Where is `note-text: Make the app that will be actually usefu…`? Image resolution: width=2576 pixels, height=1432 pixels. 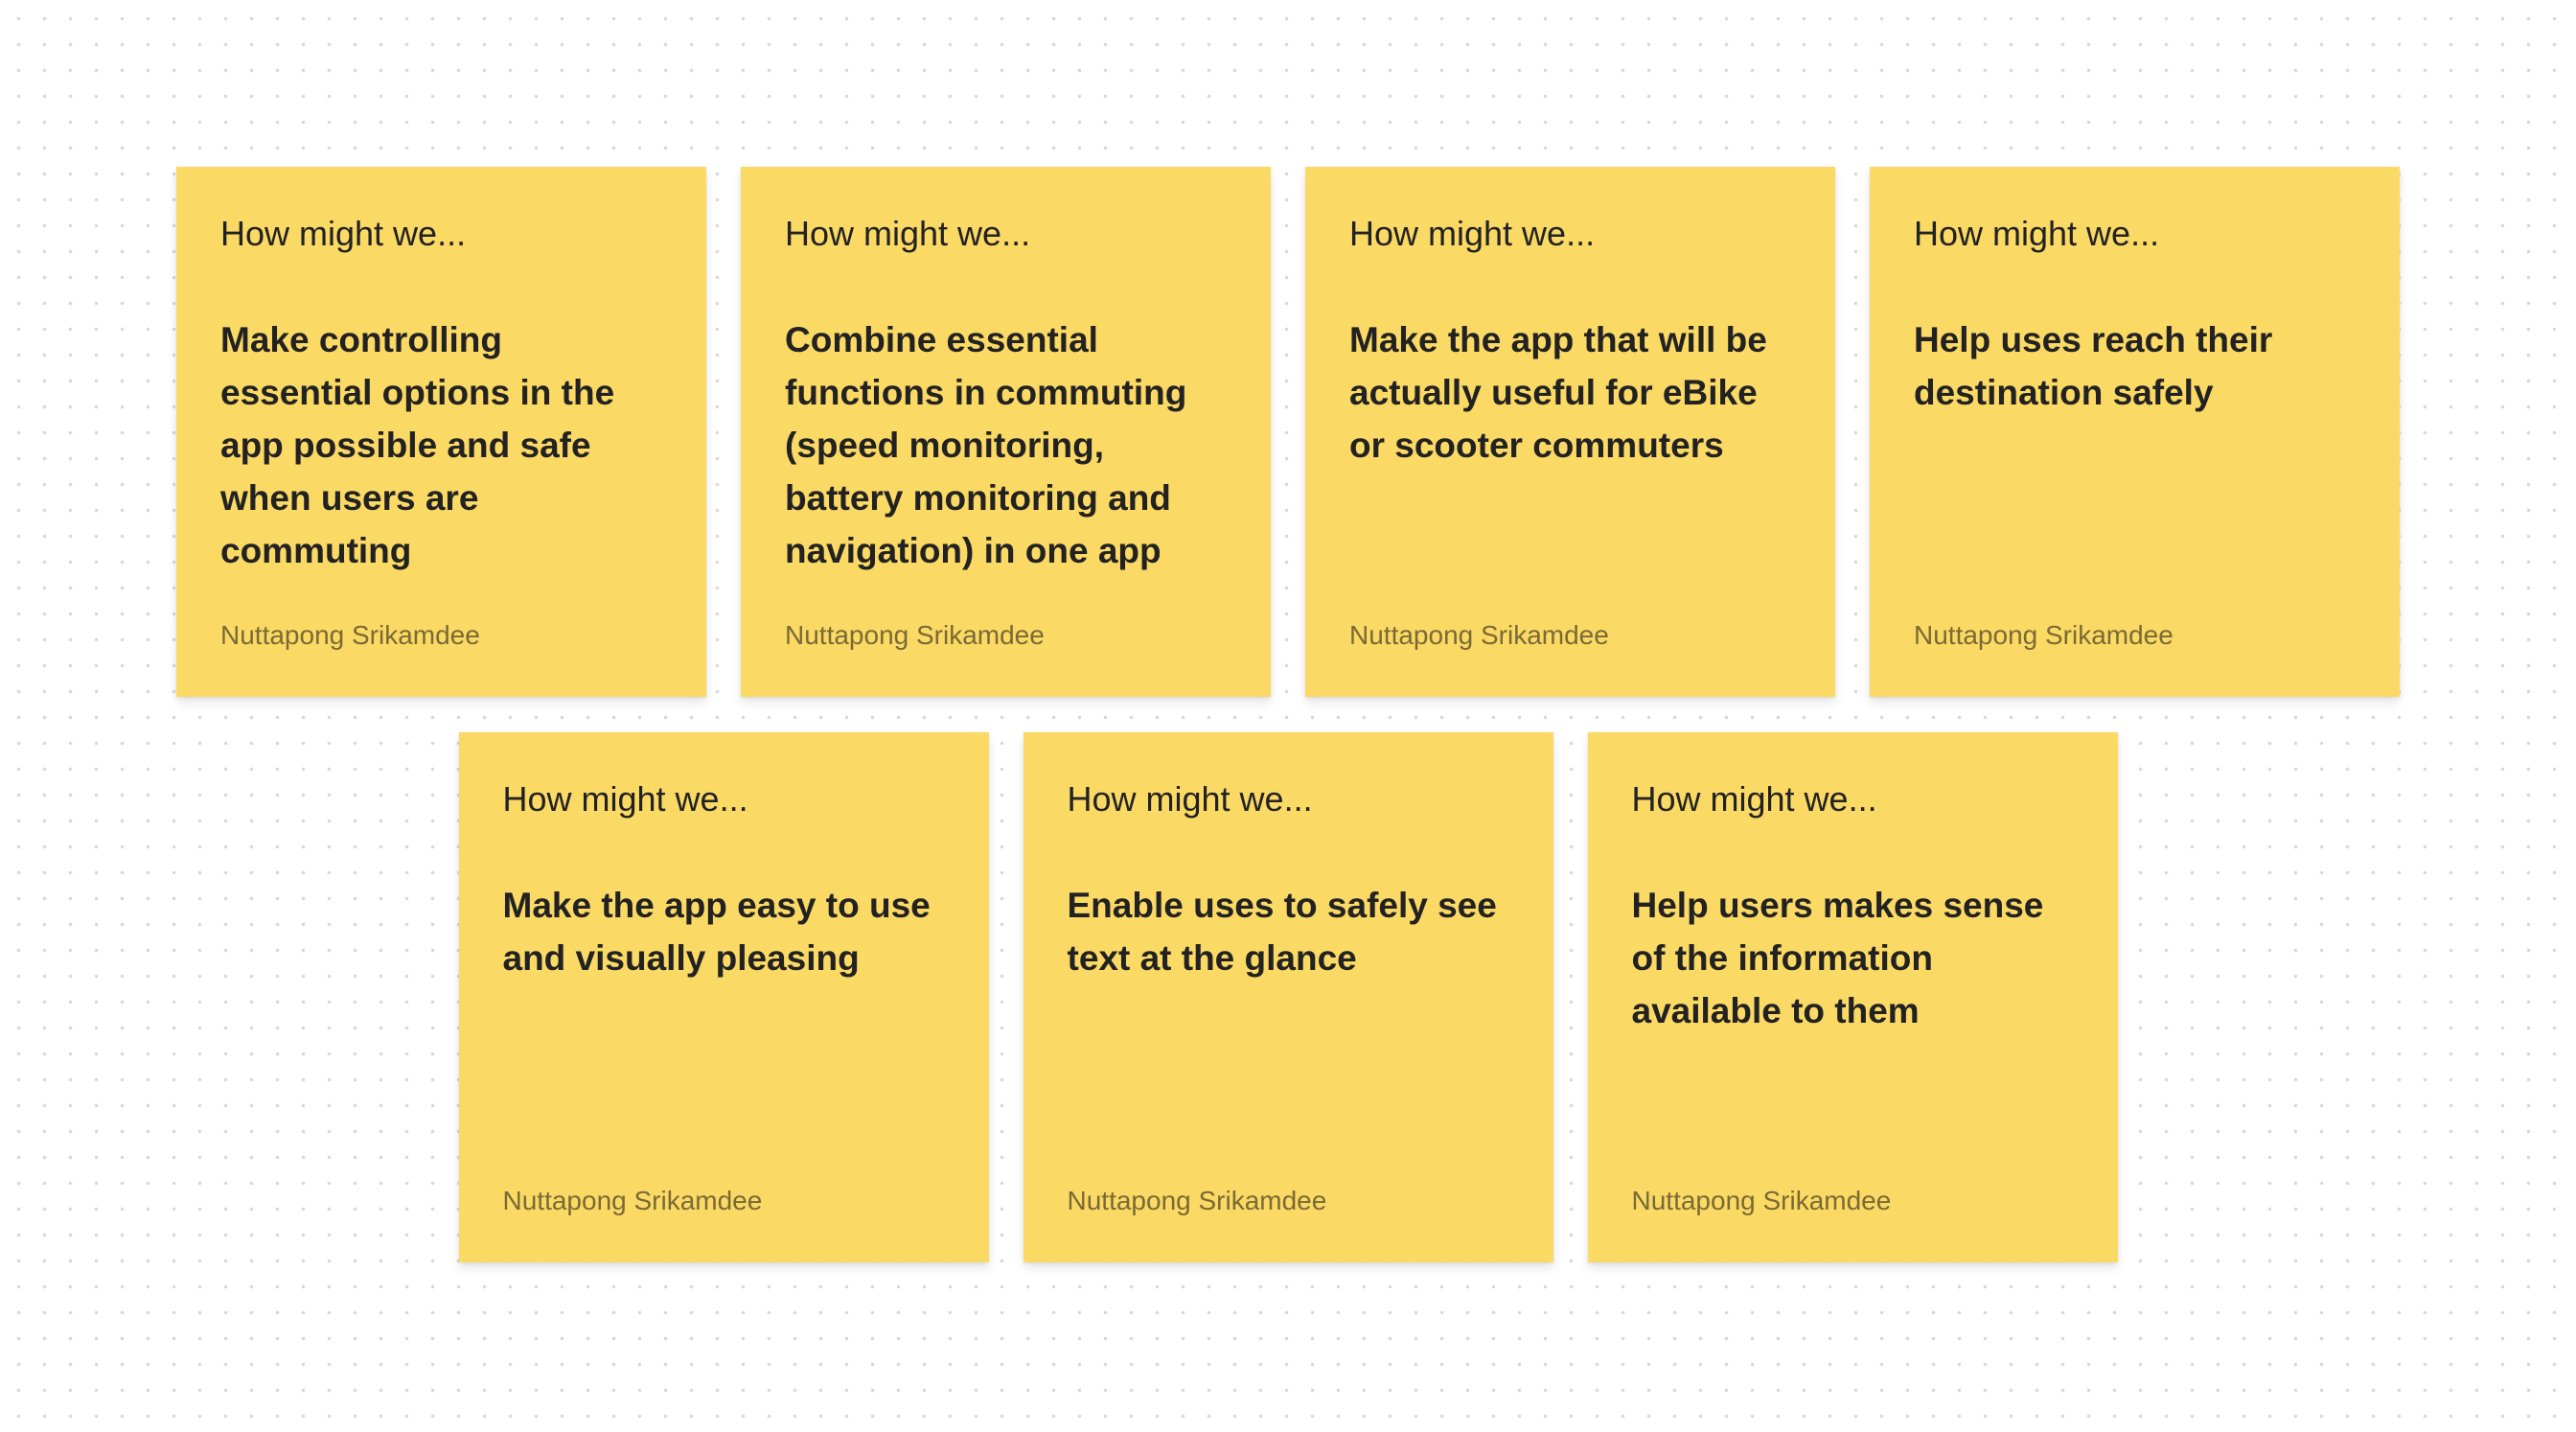 note-text: Make the app that will be actually usefu… is located at coordinates (1558, 393).